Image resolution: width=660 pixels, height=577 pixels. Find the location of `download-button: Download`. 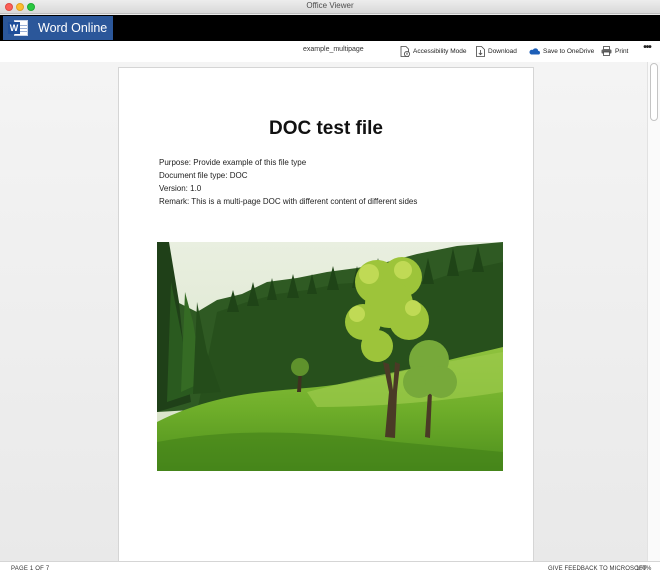

download-button: Download is located at coordinates (496, 51).